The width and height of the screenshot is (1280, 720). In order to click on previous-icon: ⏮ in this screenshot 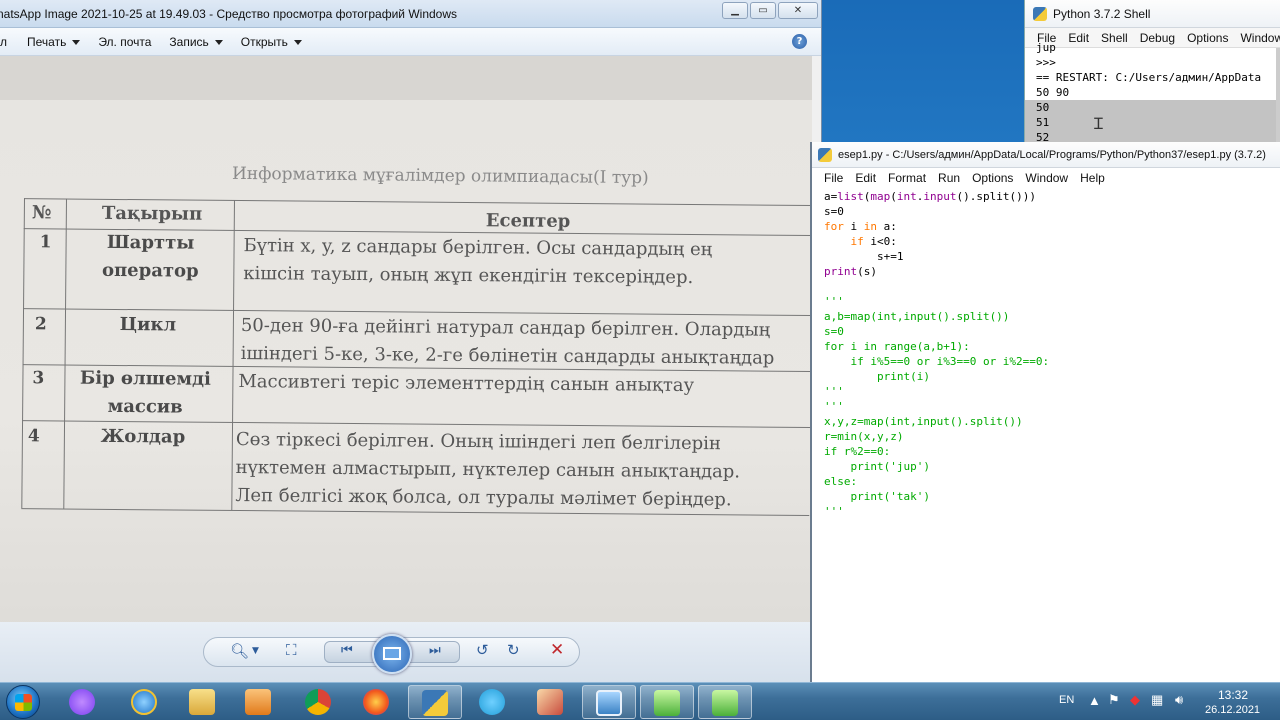, I will do `click(347, 650)`.